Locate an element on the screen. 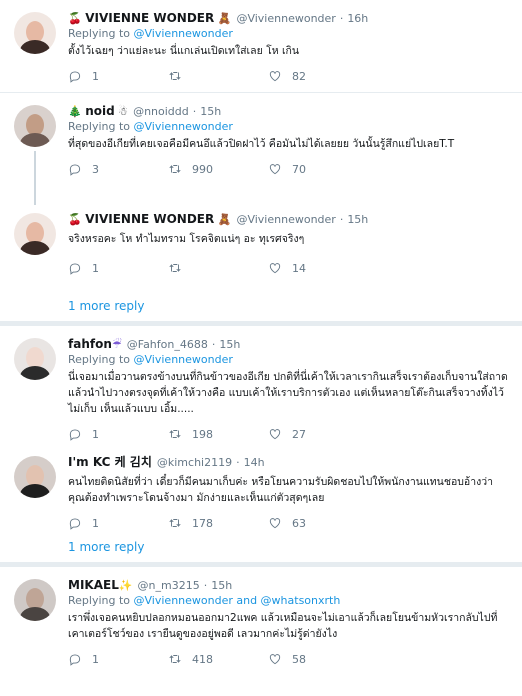  user-handle: @nnoiddd is located at coordinates (161, 112).